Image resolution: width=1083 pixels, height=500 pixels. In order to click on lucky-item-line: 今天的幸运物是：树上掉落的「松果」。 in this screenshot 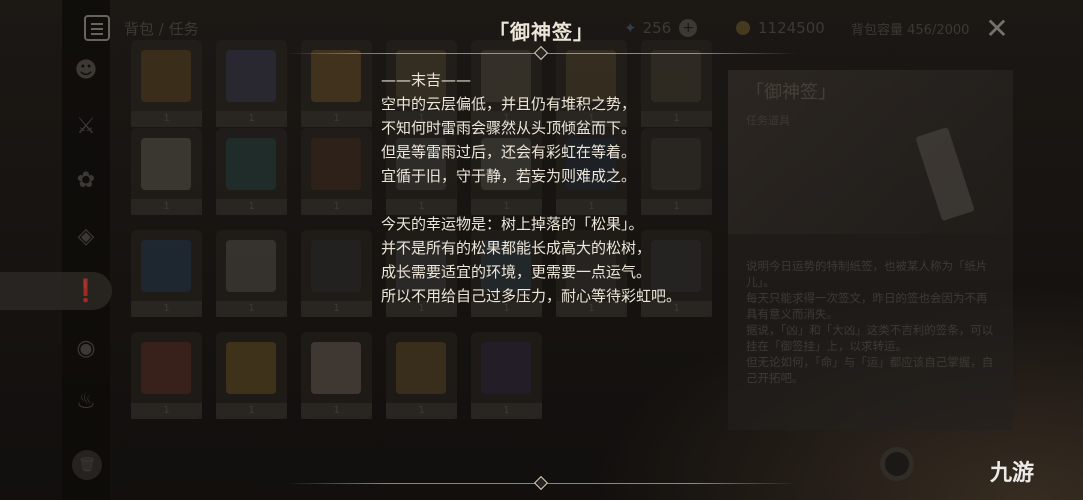, I will do `click(512, 224)`.